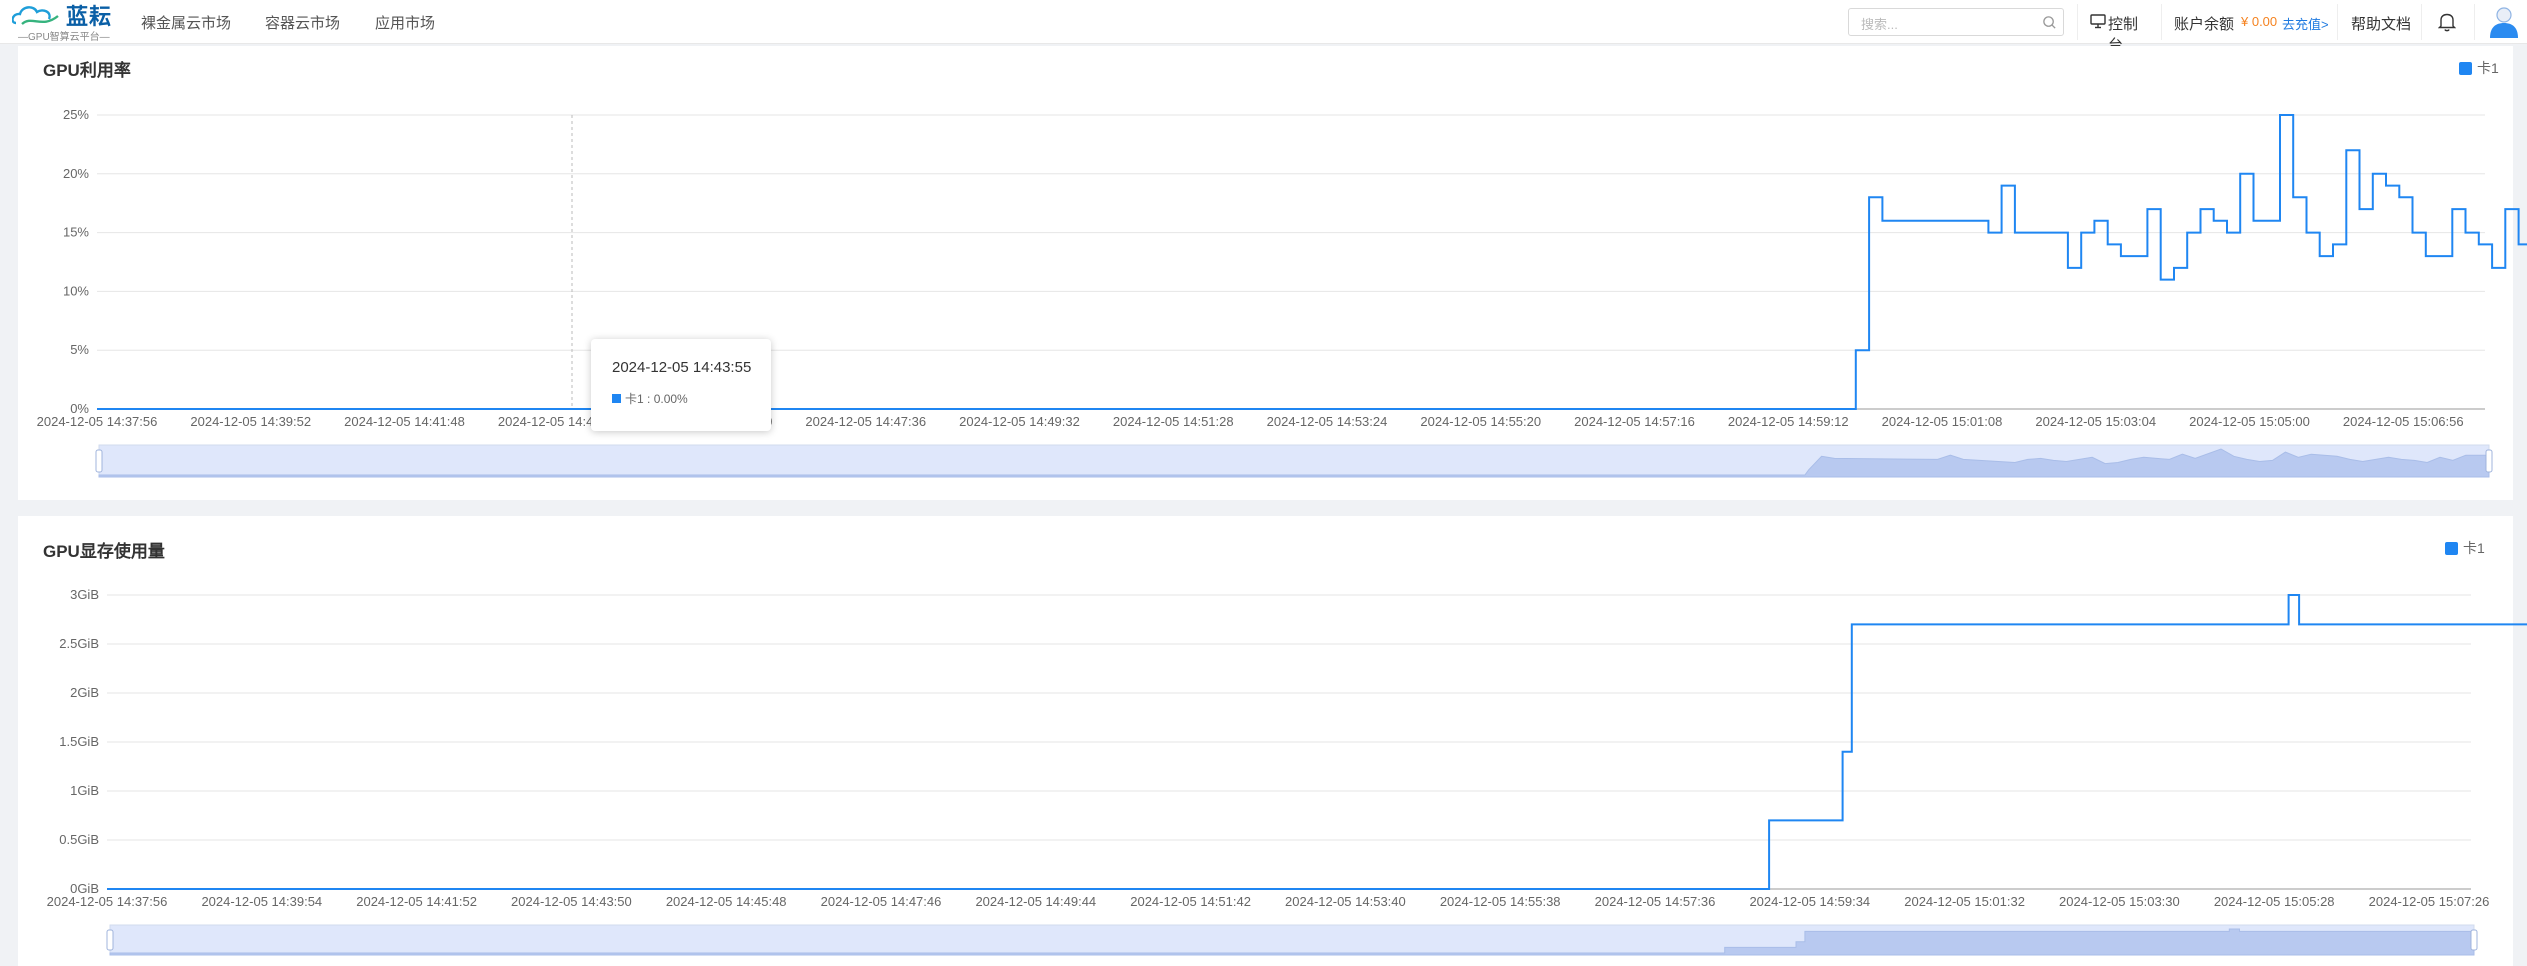 The image size is (2527, 966). I want to click on tooltip-time: 2024-12-05 14:43:55, so click(682, 367).